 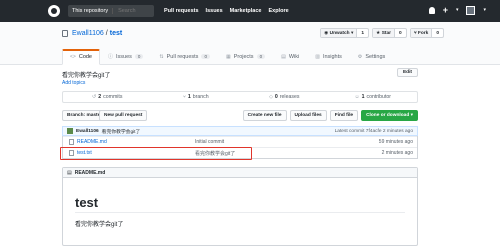 I want to click on tab-issues-label: Issues, so click(x=124, y=56).